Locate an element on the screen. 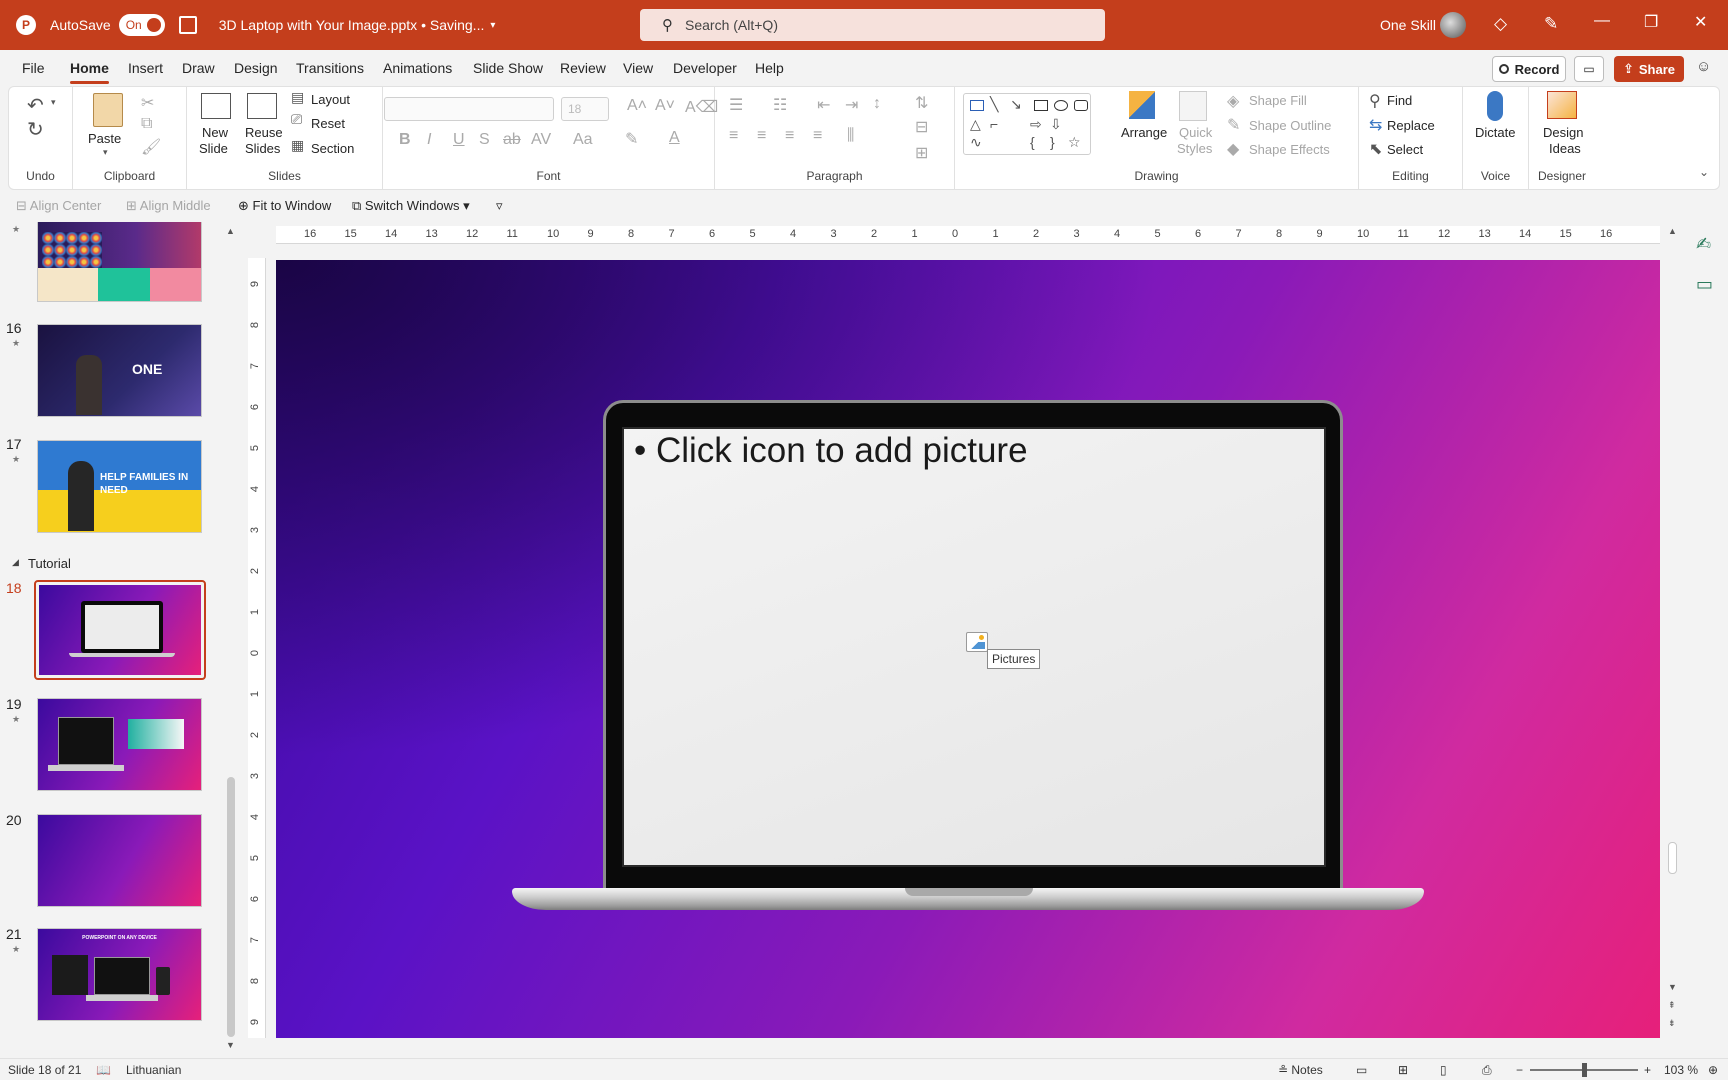 The width and height of the screenshot is (1728, 1080). arrow-line-shape-icon: ↘ is located at coordinates (1016, 104).